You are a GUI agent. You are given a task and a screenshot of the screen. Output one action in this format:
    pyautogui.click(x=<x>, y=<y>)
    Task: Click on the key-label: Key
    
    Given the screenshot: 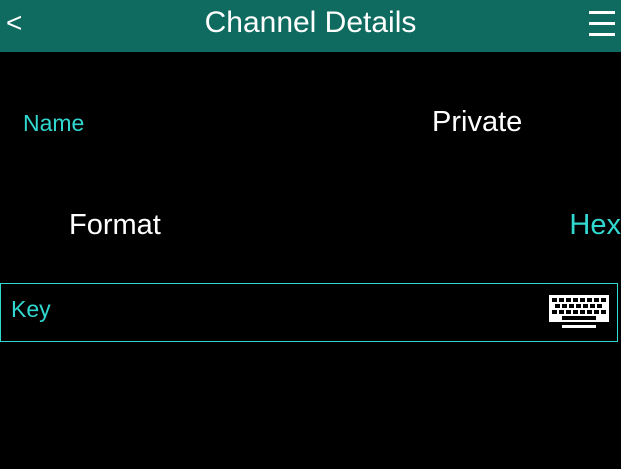 What is the action you would take?
    pyautogui.click(x=31, y=309)
    